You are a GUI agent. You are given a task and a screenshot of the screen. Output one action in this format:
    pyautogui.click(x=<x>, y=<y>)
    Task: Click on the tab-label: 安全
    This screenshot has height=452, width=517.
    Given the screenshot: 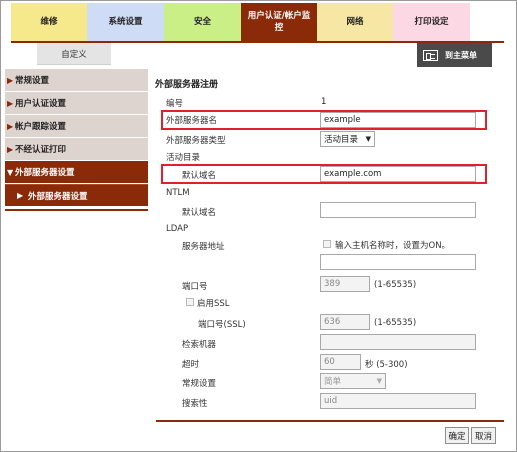 What is the action you would take?
    pyautogui.click(x=202, y=22)
    